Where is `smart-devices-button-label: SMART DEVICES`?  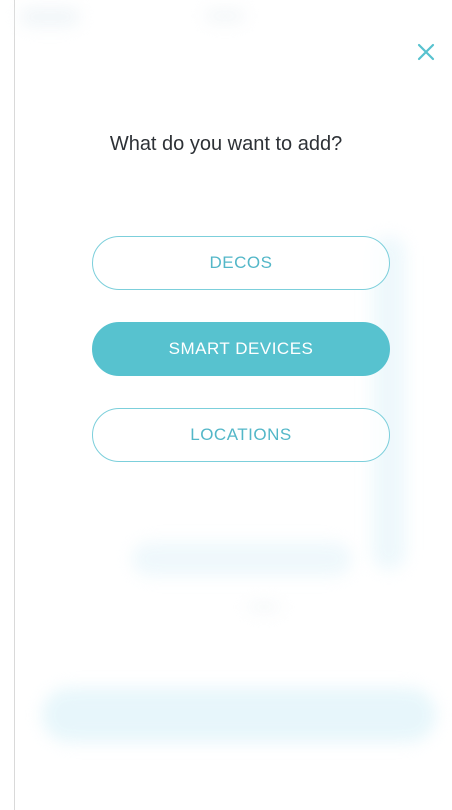 smart-devices-button-label: SMART DEVICES is located at coordinates (241, 348).